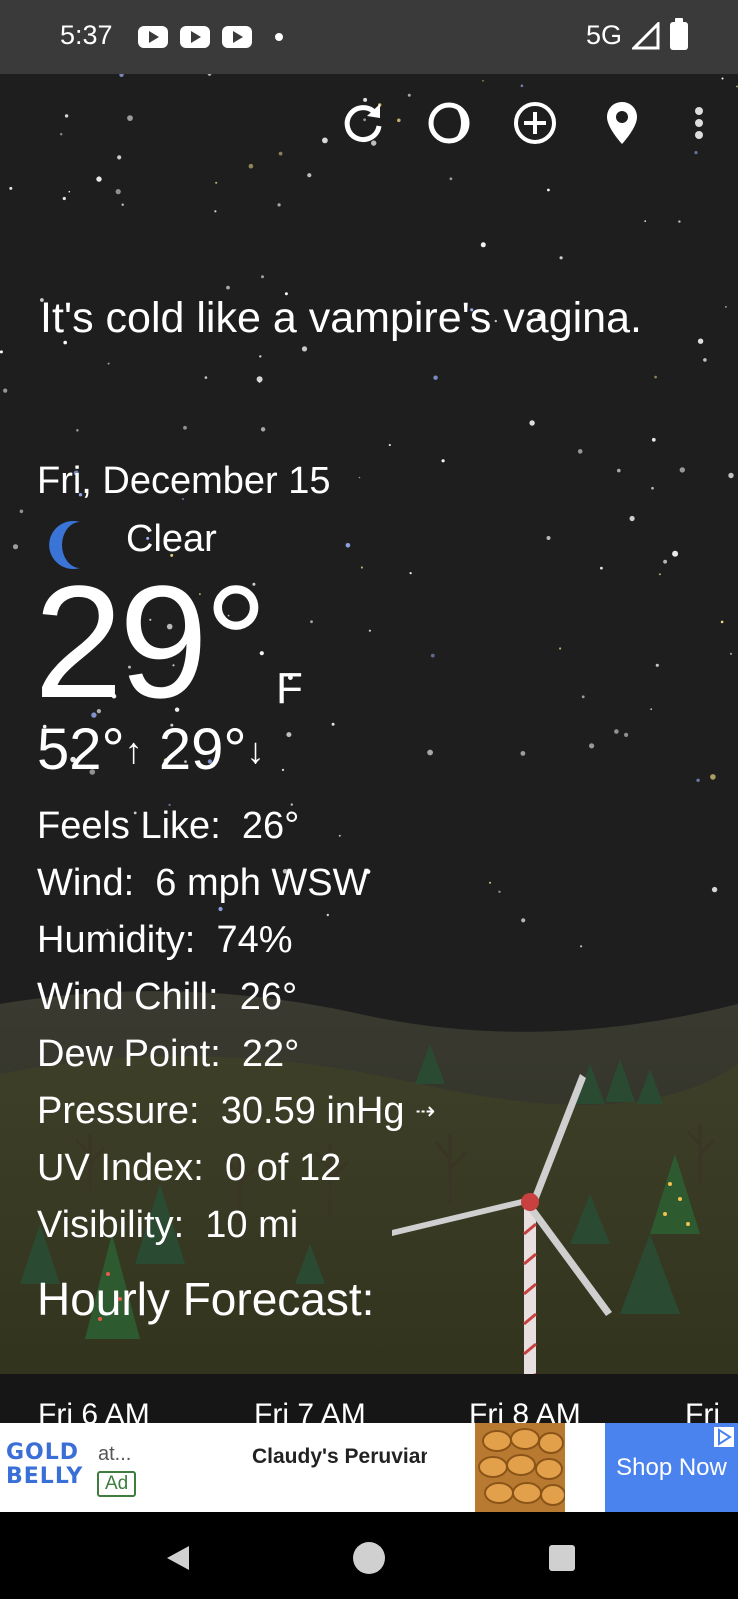  I want to click on signal-icon, so click(646, 36).